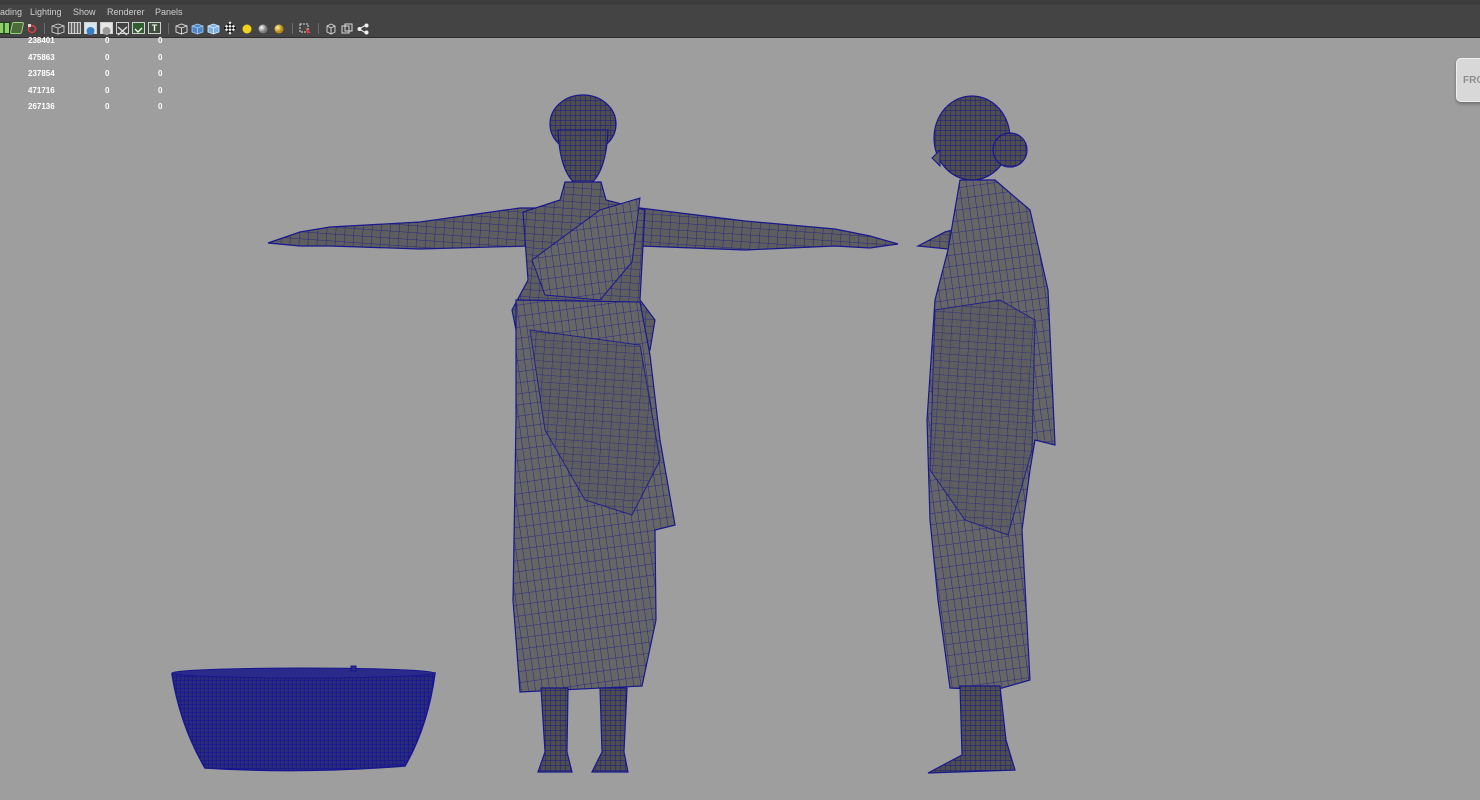 This screenshot has width=1480, height=800. I want to click on side-hair-bun, so click(1010, 150).